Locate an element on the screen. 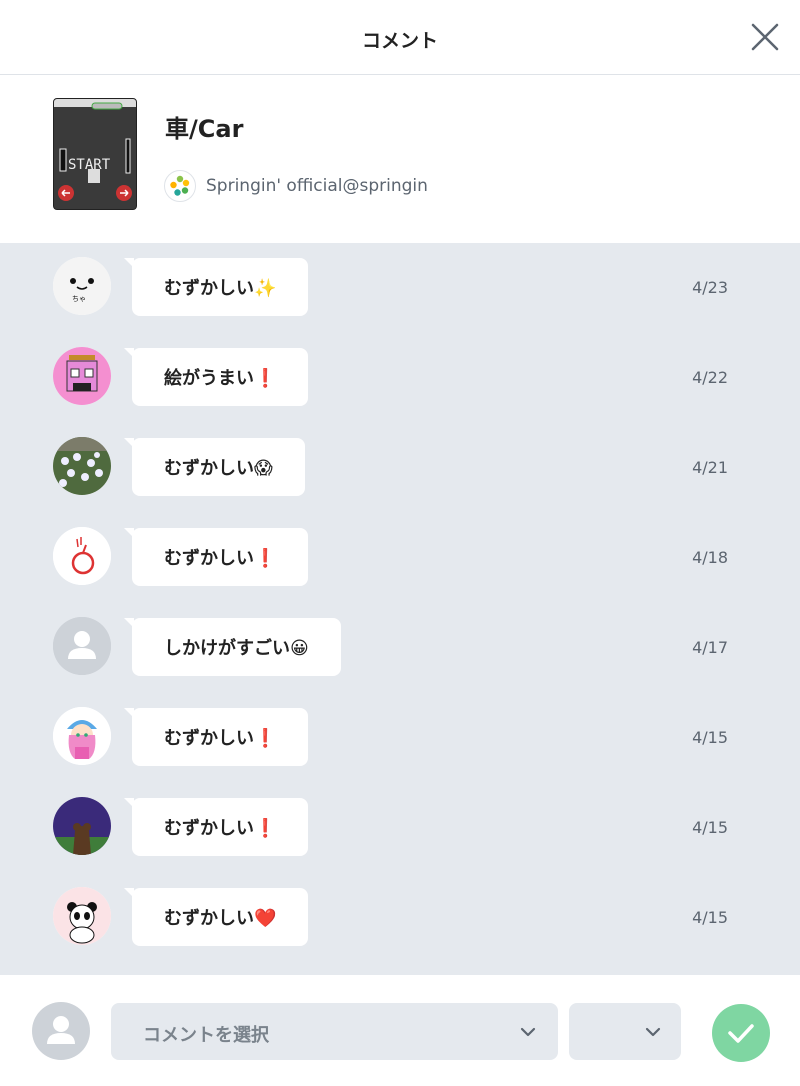 This screenshot has height=1086, width=800. close-icon is located at coordinates (765, 37).